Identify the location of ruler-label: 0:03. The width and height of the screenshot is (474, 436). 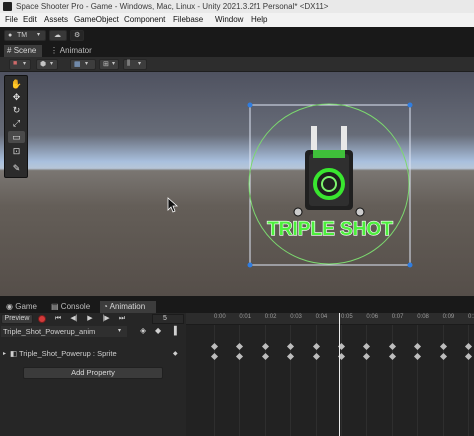
(296, 317).